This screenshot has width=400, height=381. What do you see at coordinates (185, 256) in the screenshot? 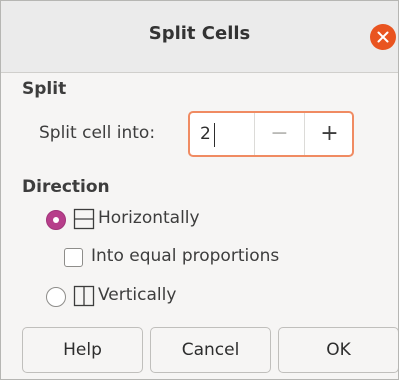
I see `equal-proportions-label: Into equal proportions` at bounding box center [185, 256].